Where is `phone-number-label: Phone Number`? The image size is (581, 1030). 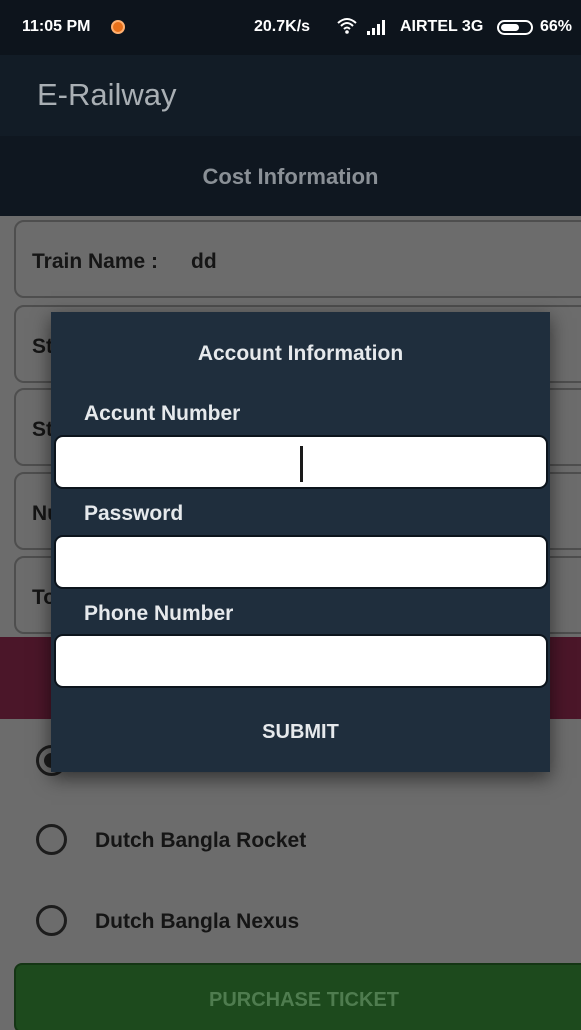
phone-number-label: Phone Number is located at coordinates (159, 613).